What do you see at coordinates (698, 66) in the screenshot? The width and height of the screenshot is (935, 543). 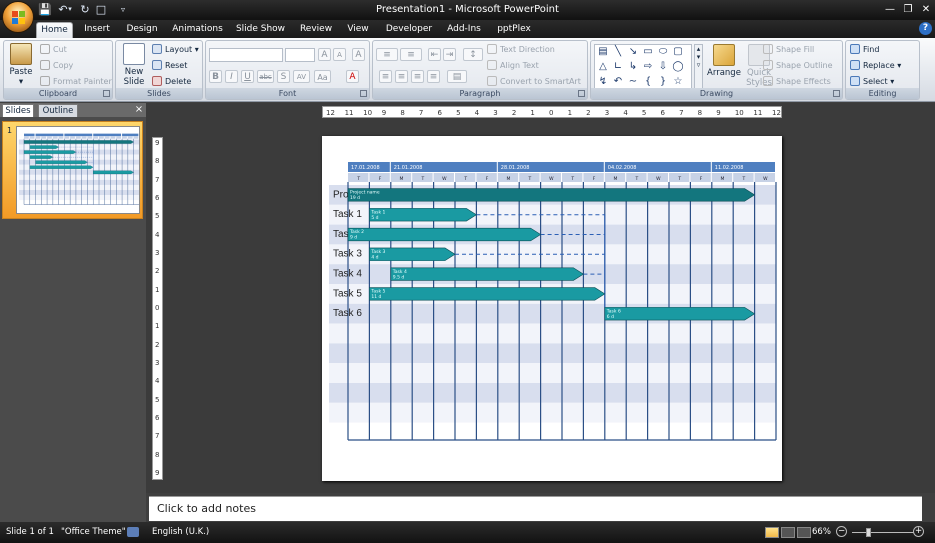 I see `gallery-scroll: ▴ ▾ ▿` at bounding box center [698, 66].